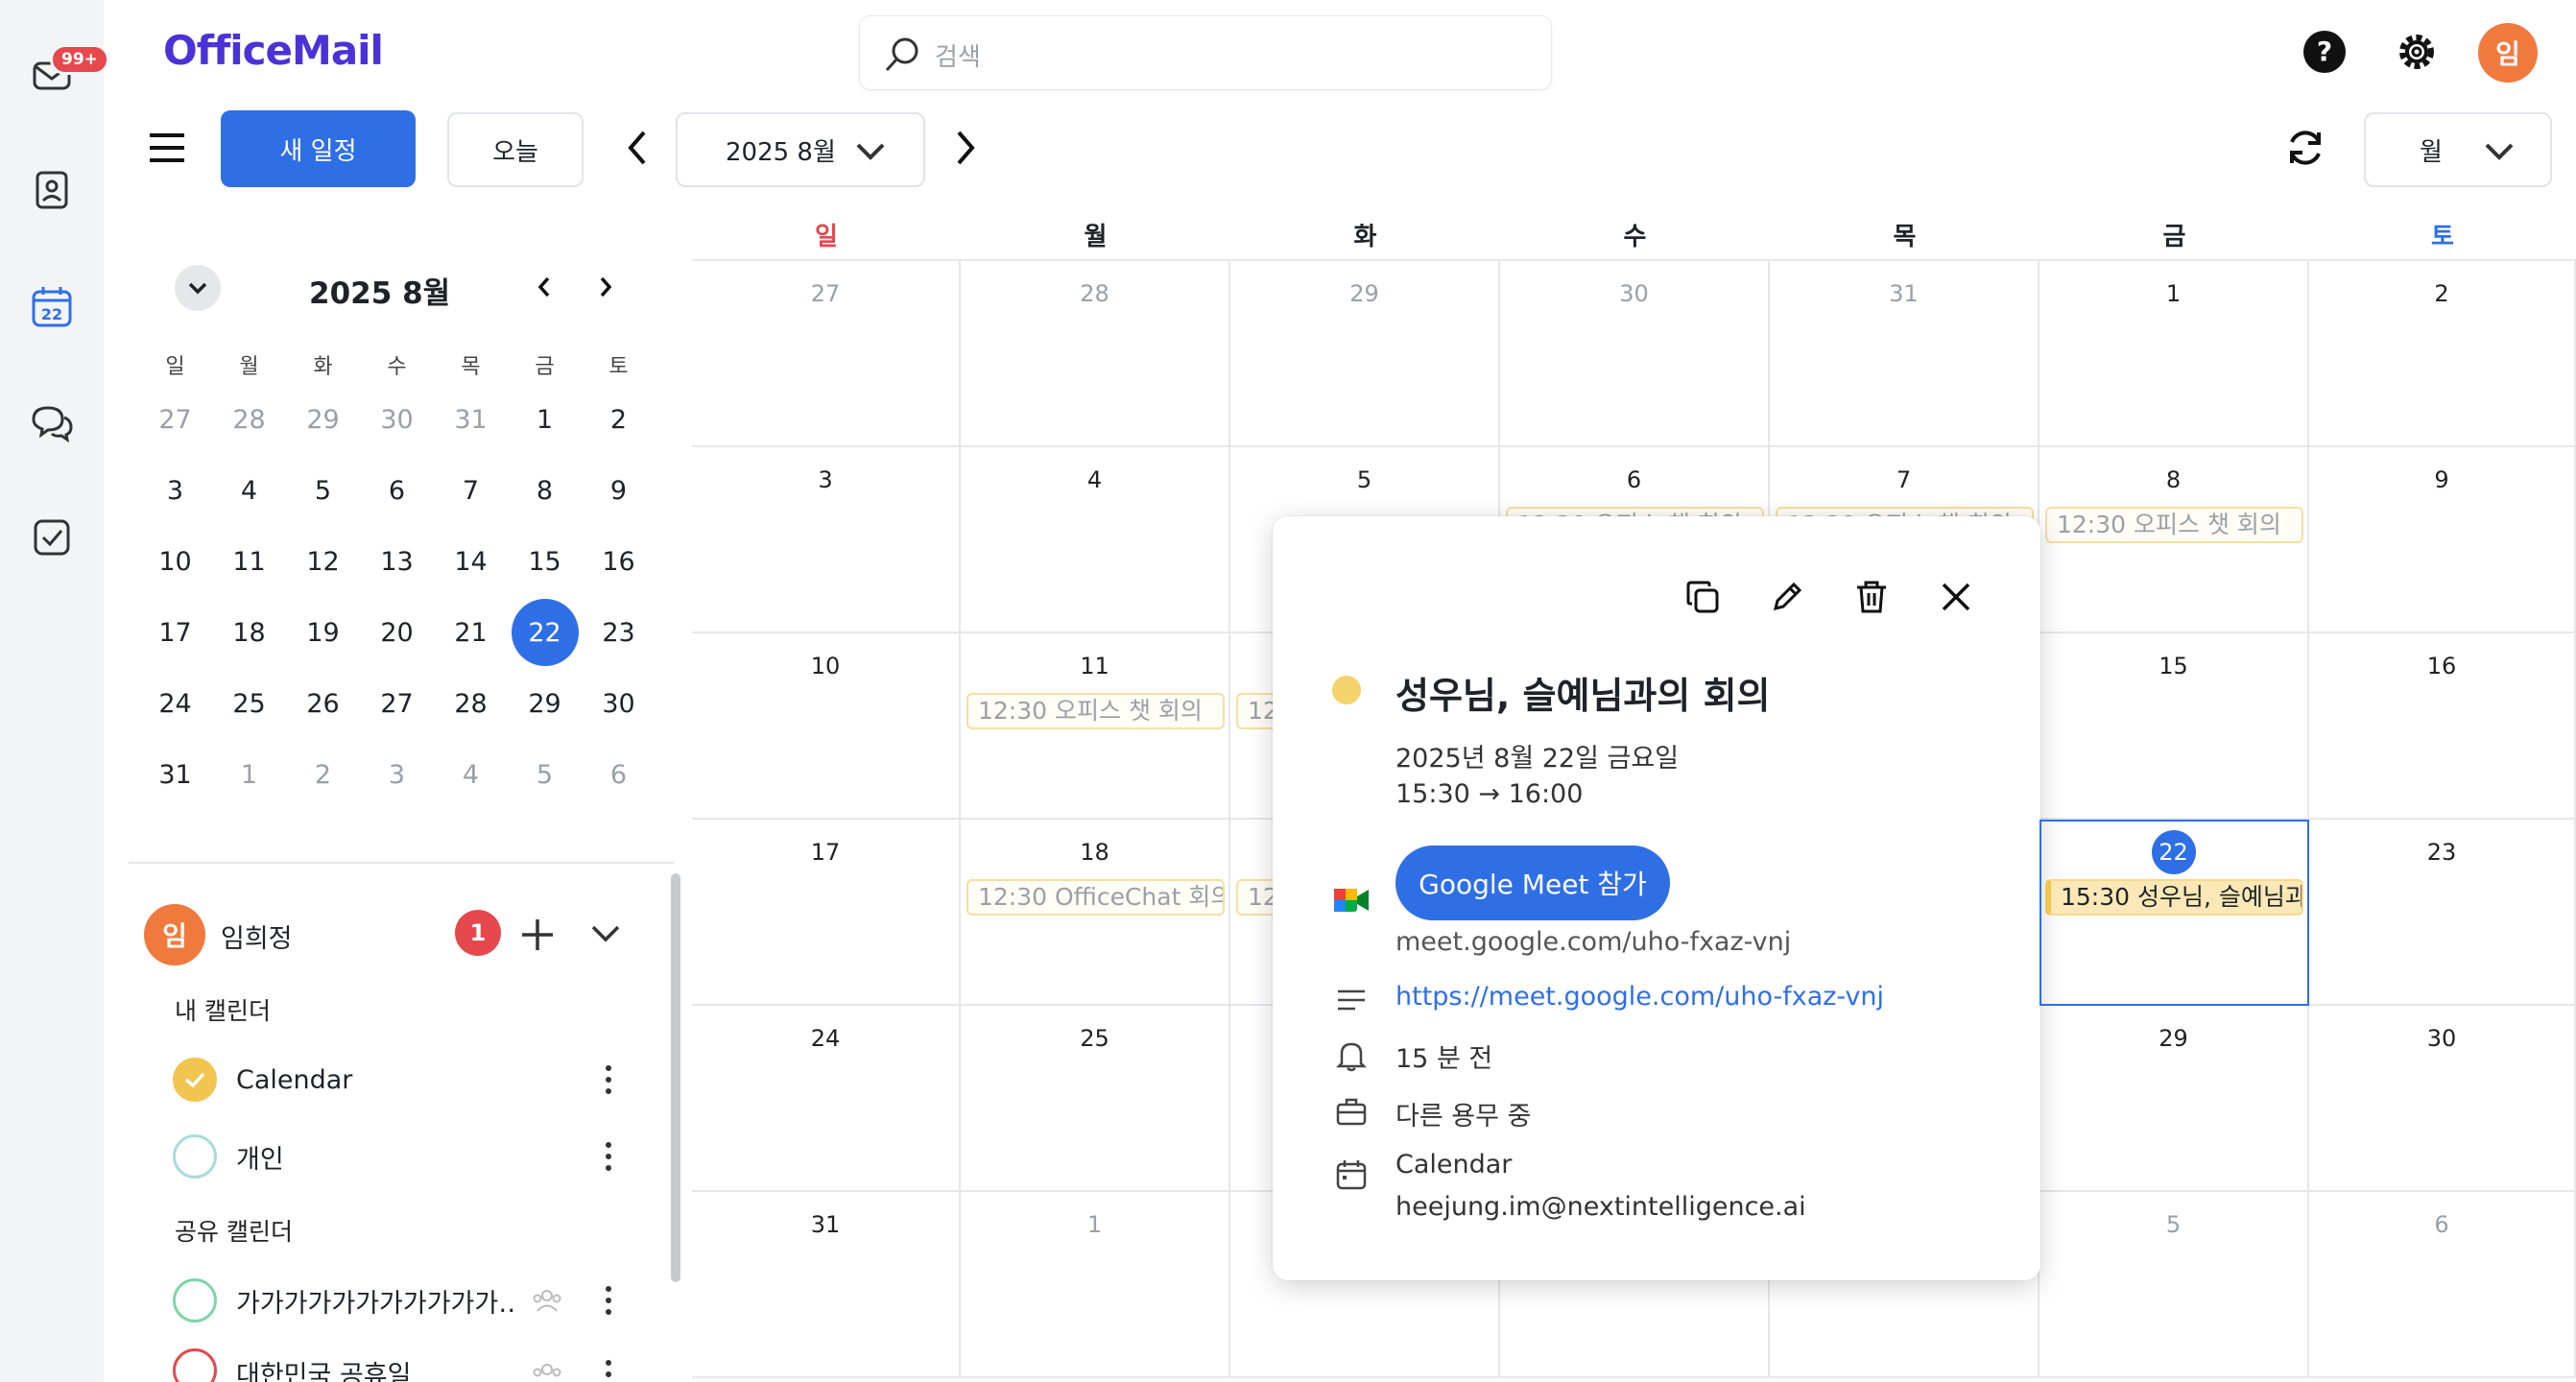  What do you see at coordinates (52, 307) in the screenshot?
I see `calendar-nav: 22` at bounding box center [52, 307].